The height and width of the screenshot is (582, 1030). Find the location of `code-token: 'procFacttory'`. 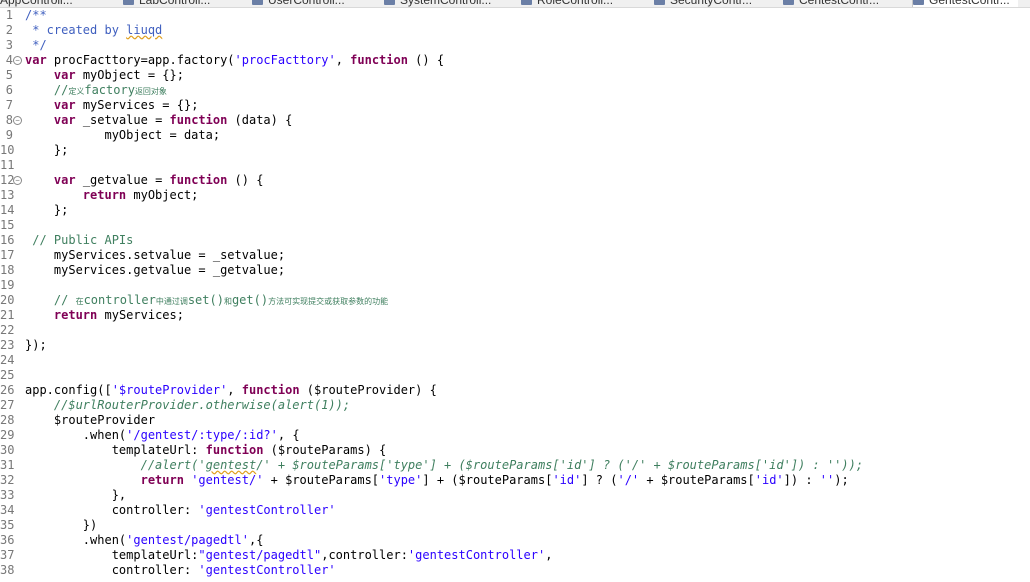

code-token: 'procFacttory' is located at coordinates (285, 60).